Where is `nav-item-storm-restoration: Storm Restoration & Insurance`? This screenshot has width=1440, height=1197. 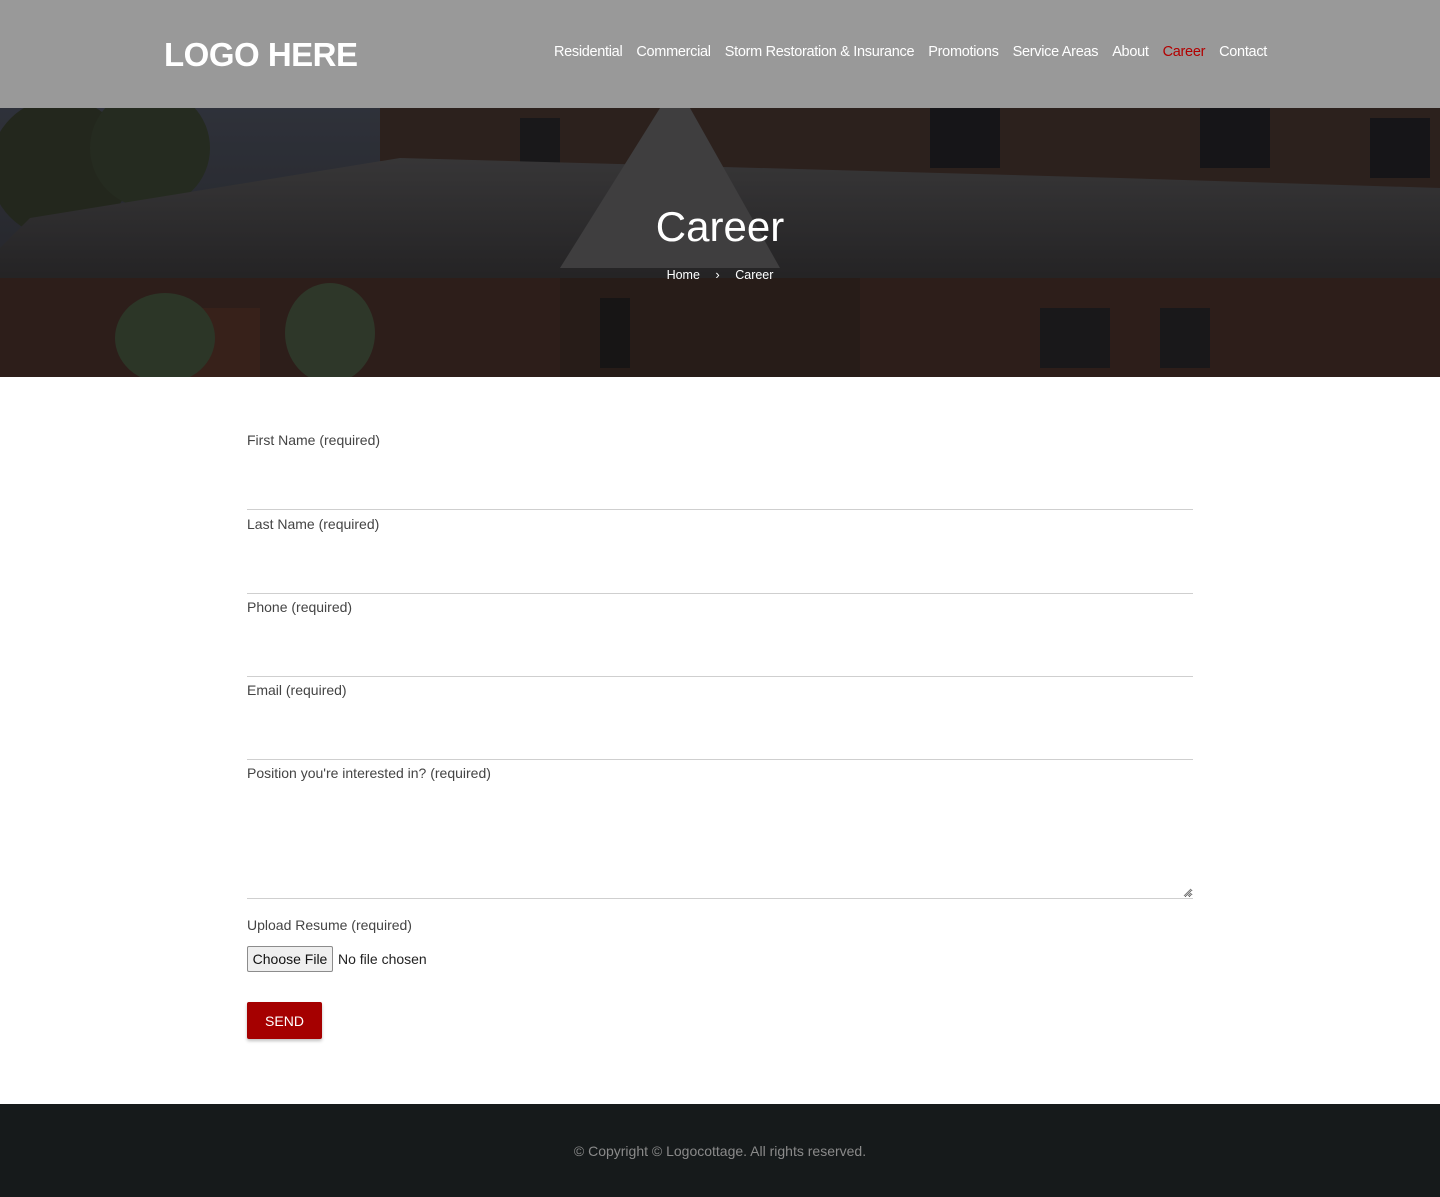 nav-item-storm-restoration: Storm Restoration & Insurance is located at coordinates (820, 52).